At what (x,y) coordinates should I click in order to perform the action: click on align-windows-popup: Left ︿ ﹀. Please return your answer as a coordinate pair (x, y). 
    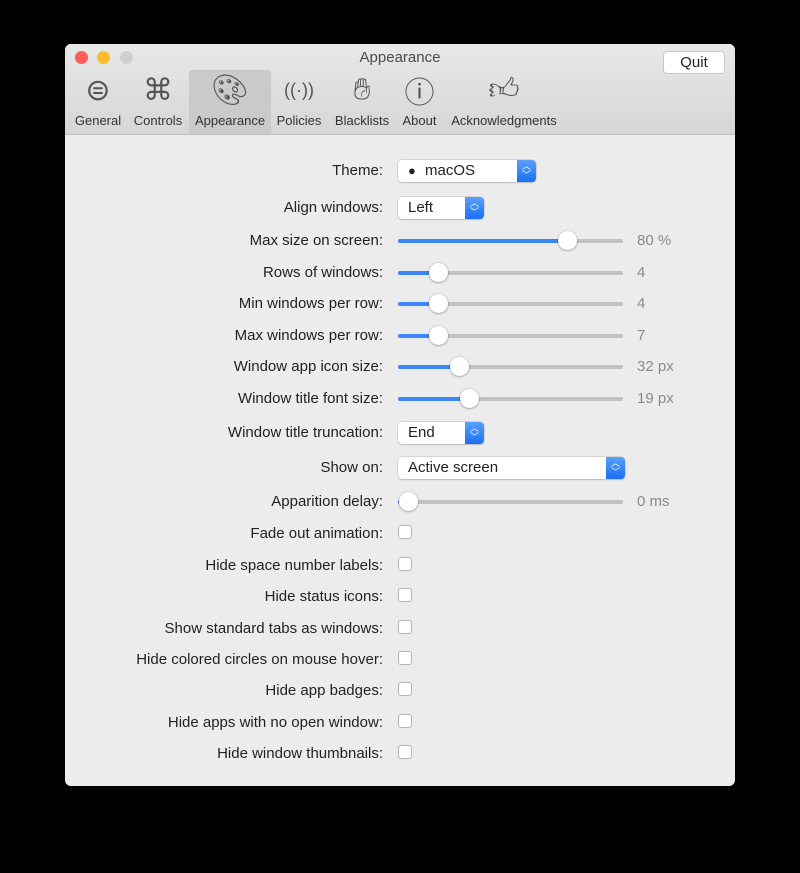
    Looking at the image, I should click on (441, 208).